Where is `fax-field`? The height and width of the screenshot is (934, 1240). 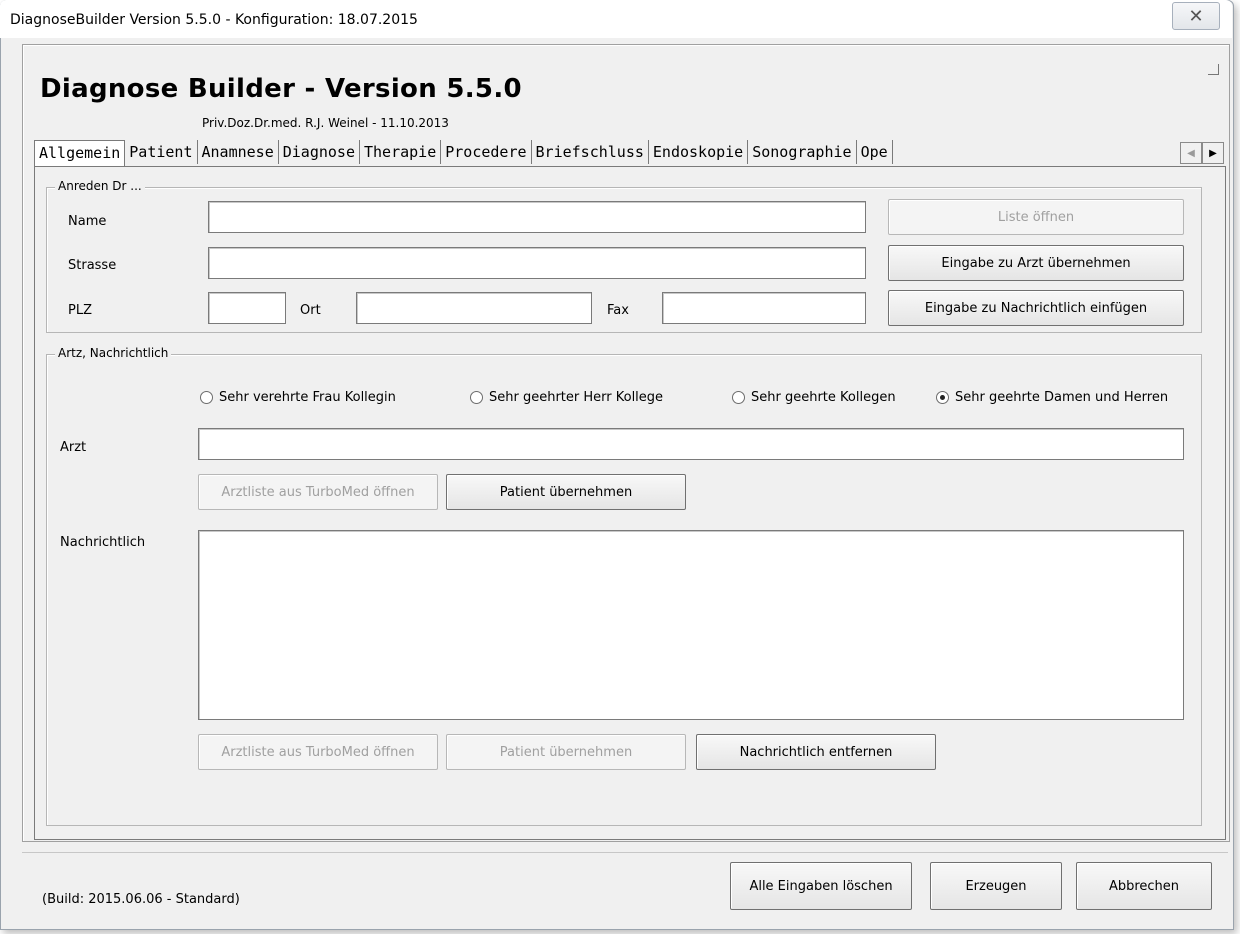
fax-field is located at coordinates (764, 308).